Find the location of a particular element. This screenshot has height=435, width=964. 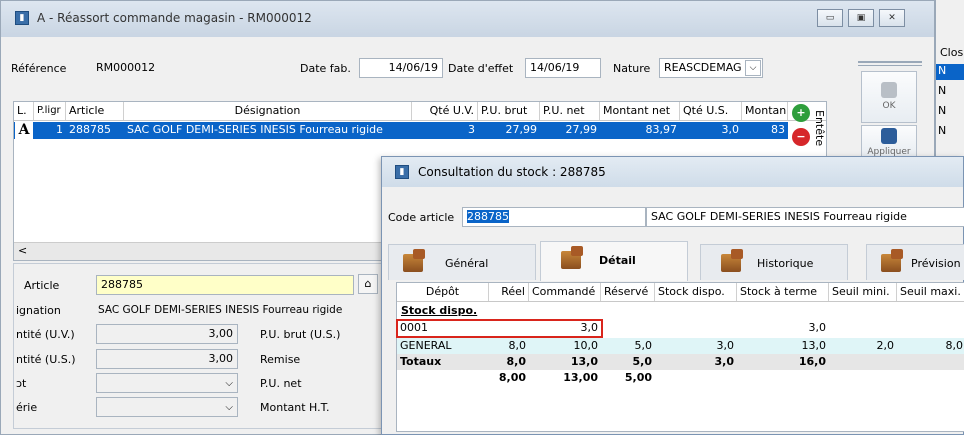

dateeffet-label: Date d'effet is located at coordinates (481, 68).